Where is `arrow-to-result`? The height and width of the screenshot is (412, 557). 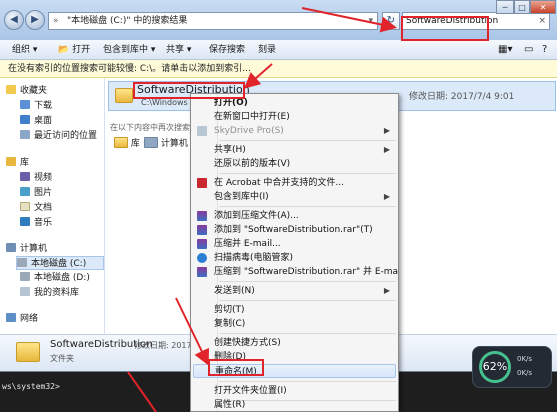 arrow-to-result is located at coordinates (258, 76).